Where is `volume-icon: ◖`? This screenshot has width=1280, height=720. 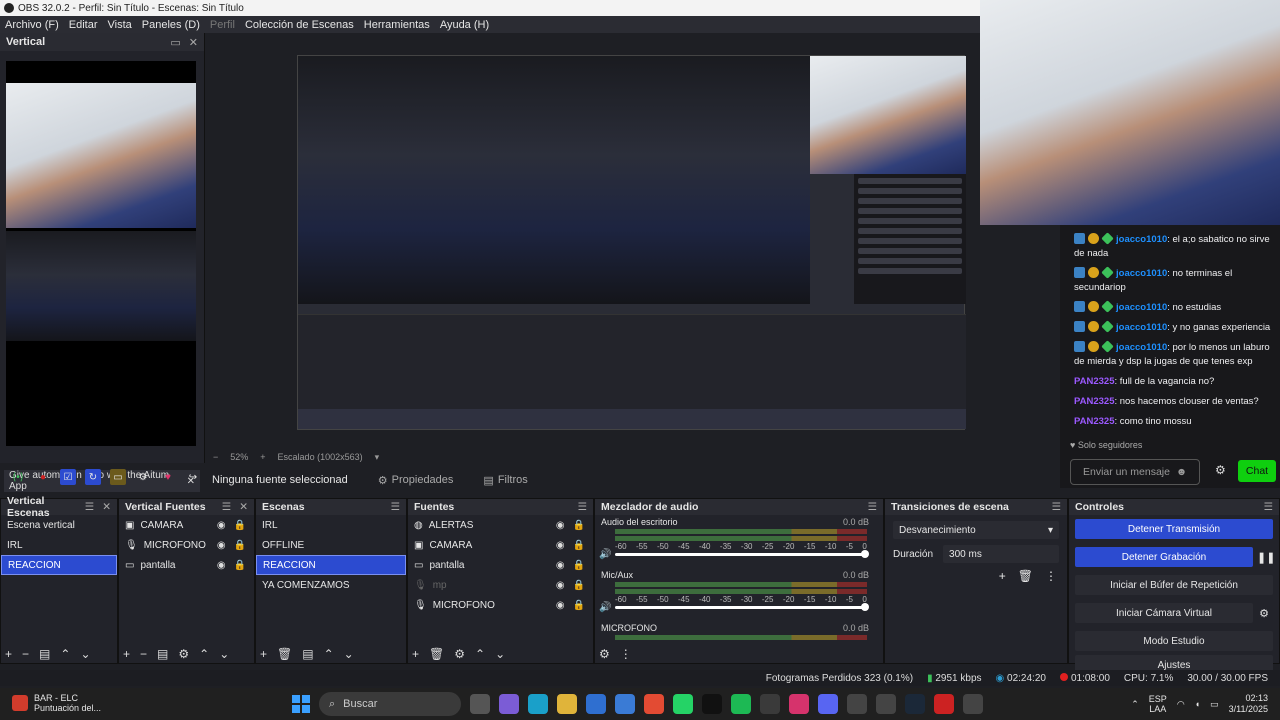
volume-icon: ◖ is located at coordinates (1197, 704).